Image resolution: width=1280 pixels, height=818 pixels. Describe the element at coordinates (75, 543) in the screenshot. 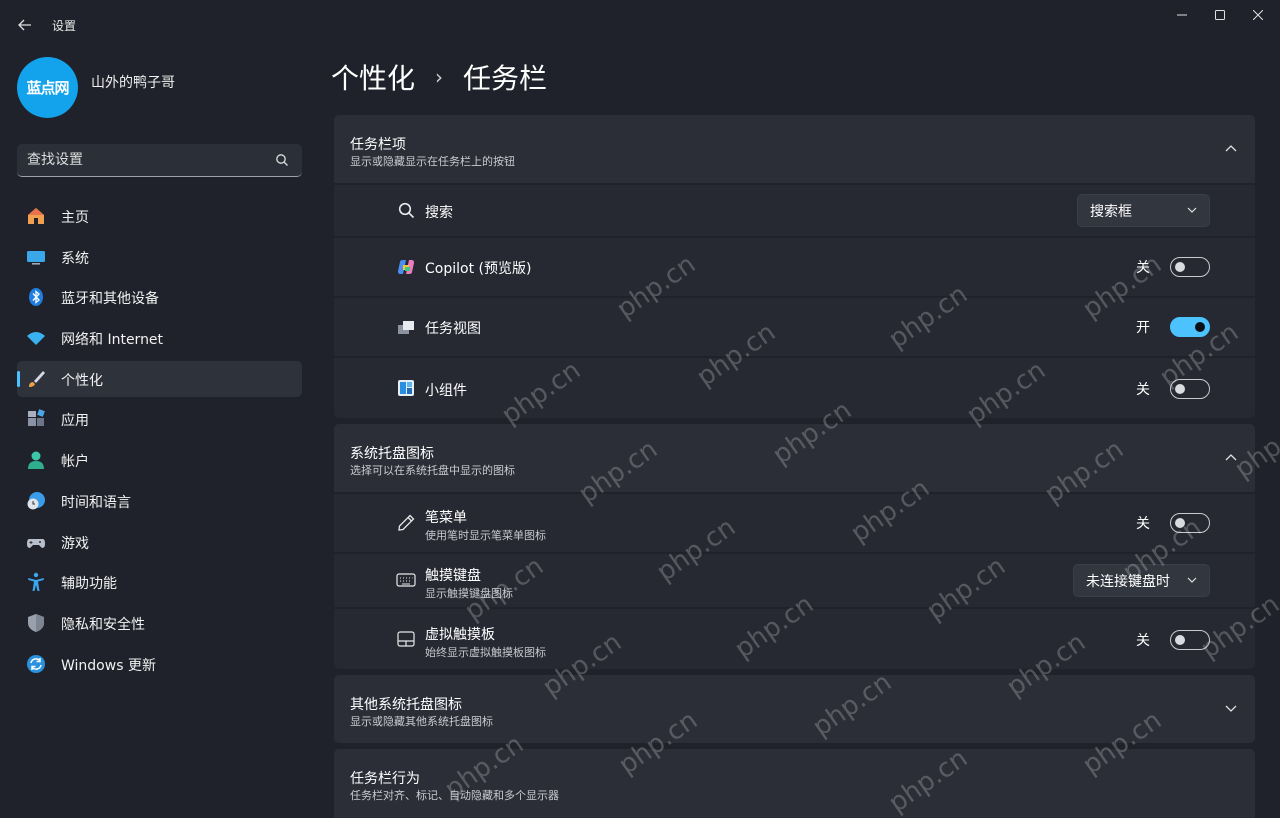

I see `sidebar-item-label: 游戏` at that location.